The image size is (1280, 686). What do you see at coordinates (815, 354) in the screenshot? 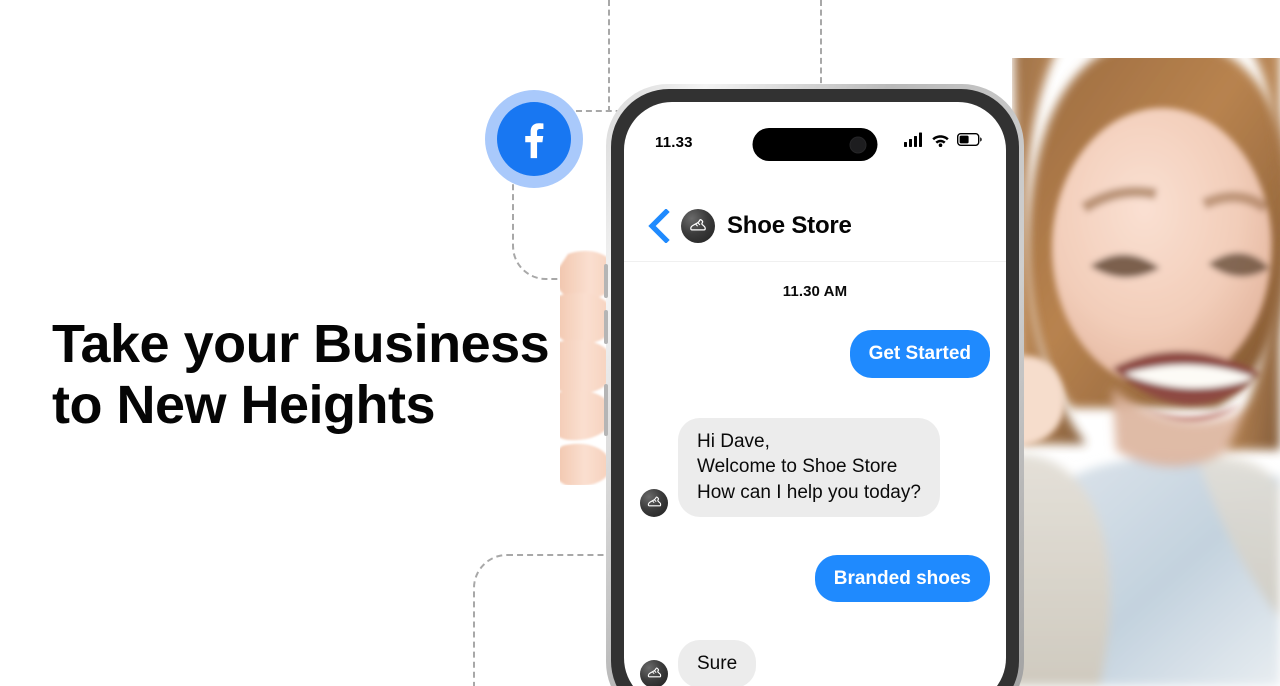
I see `message-row-outgoing: Get Started` at bounding box center [815, 354].